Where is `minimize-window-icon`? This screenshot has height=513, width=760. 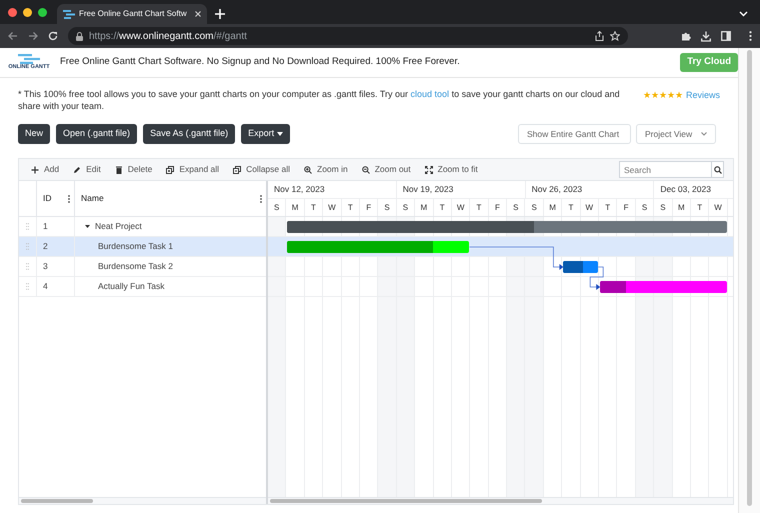 minimize-window-icon is located at coordinates (27, 12).